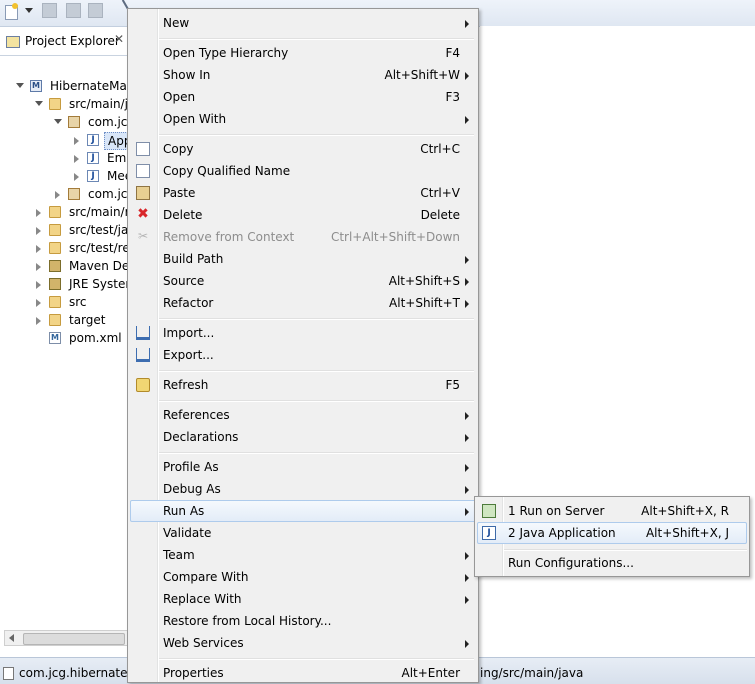 The width and height of the screenshot is (755, 684). What do you see at coordinates (143, 385) in the screenshot?
I see `refresh-icon` at bounding box center [143, 385].